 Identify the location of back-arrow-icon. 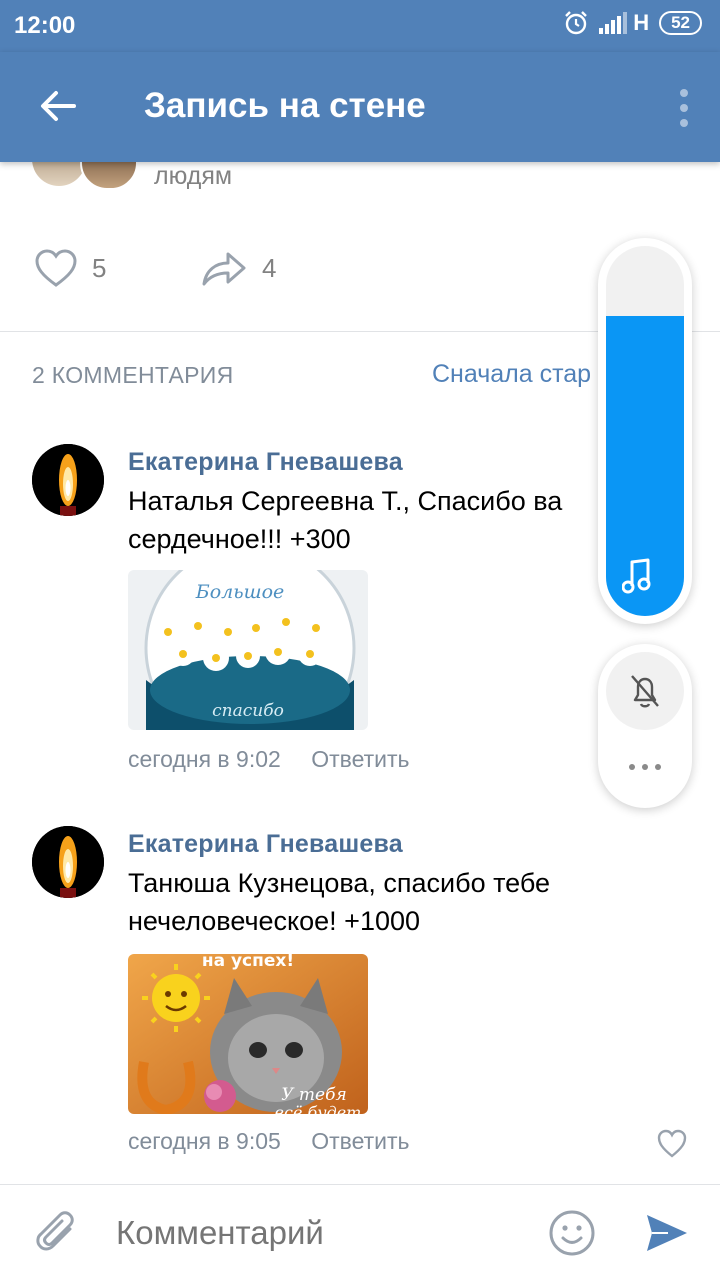
(58, 106).